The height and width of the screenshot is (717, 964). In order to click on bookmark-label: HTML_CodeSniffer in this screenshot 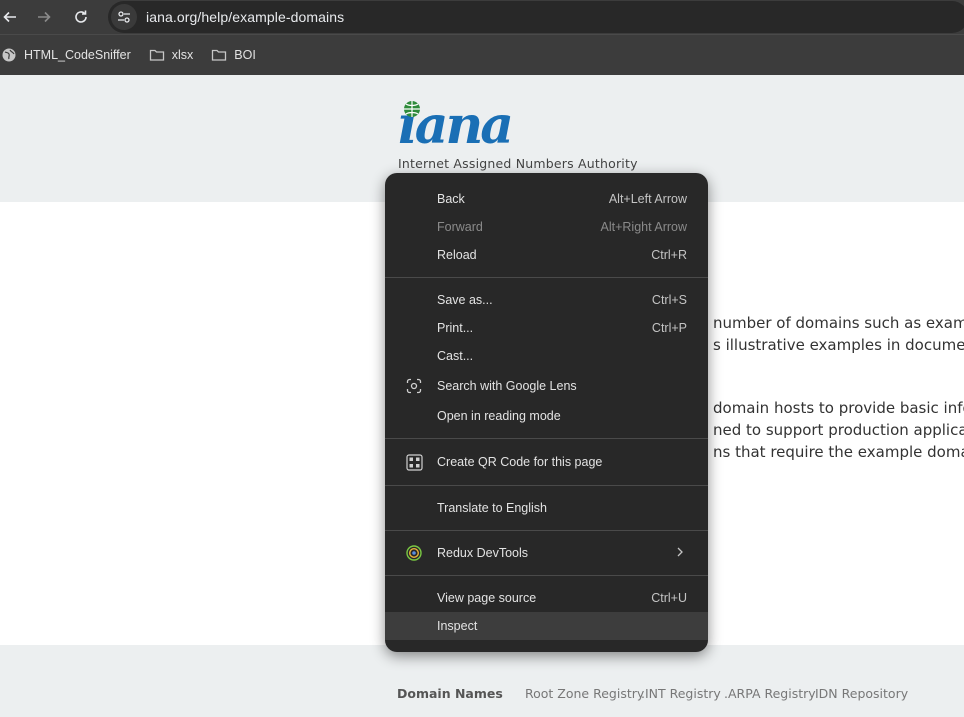, I will do `click(77, 55)`.